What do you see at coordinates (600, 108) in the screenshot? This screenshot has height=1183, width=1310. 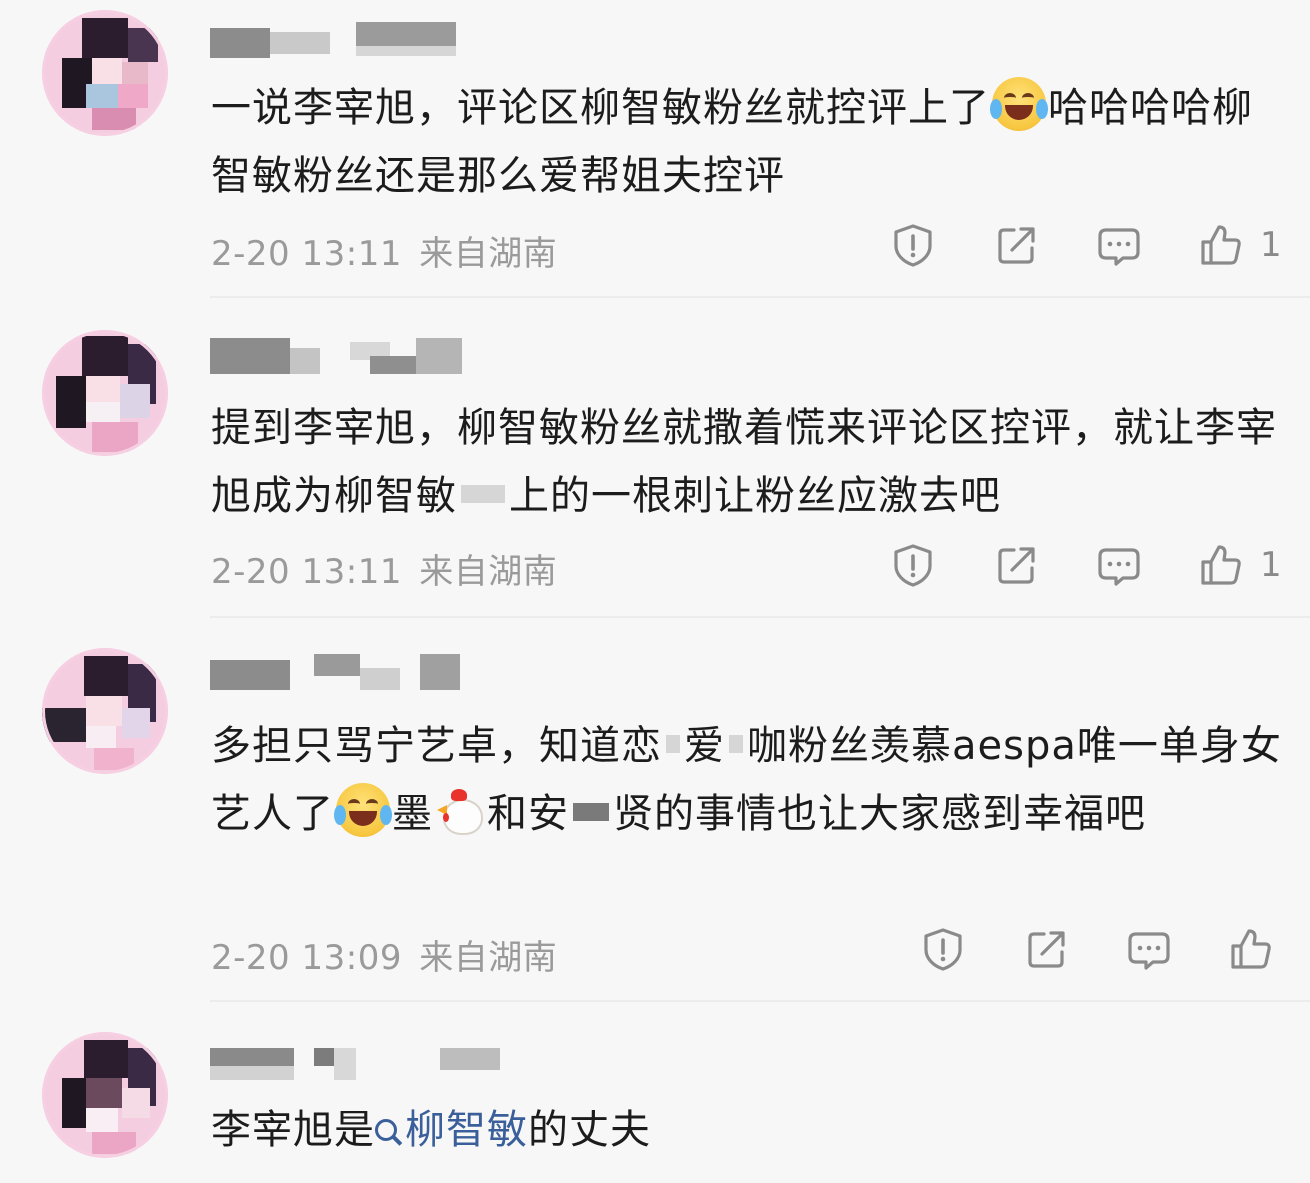 I see `comment-text-part: 一说李宰旭，评论区柳智敏粉丝就控评上了` at bounding box center [600, 108].